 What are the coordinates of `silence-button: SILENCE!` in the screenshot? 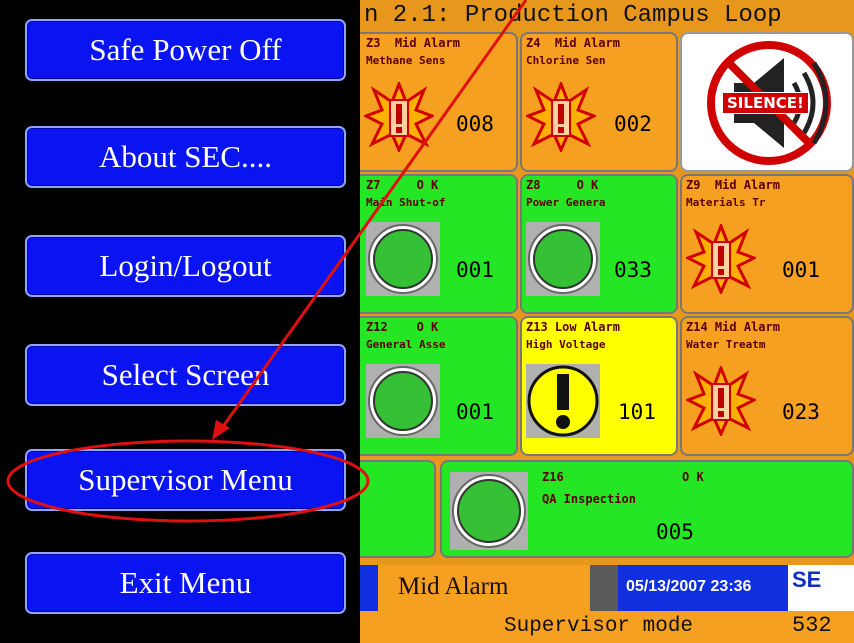 It's located at (767, 102).